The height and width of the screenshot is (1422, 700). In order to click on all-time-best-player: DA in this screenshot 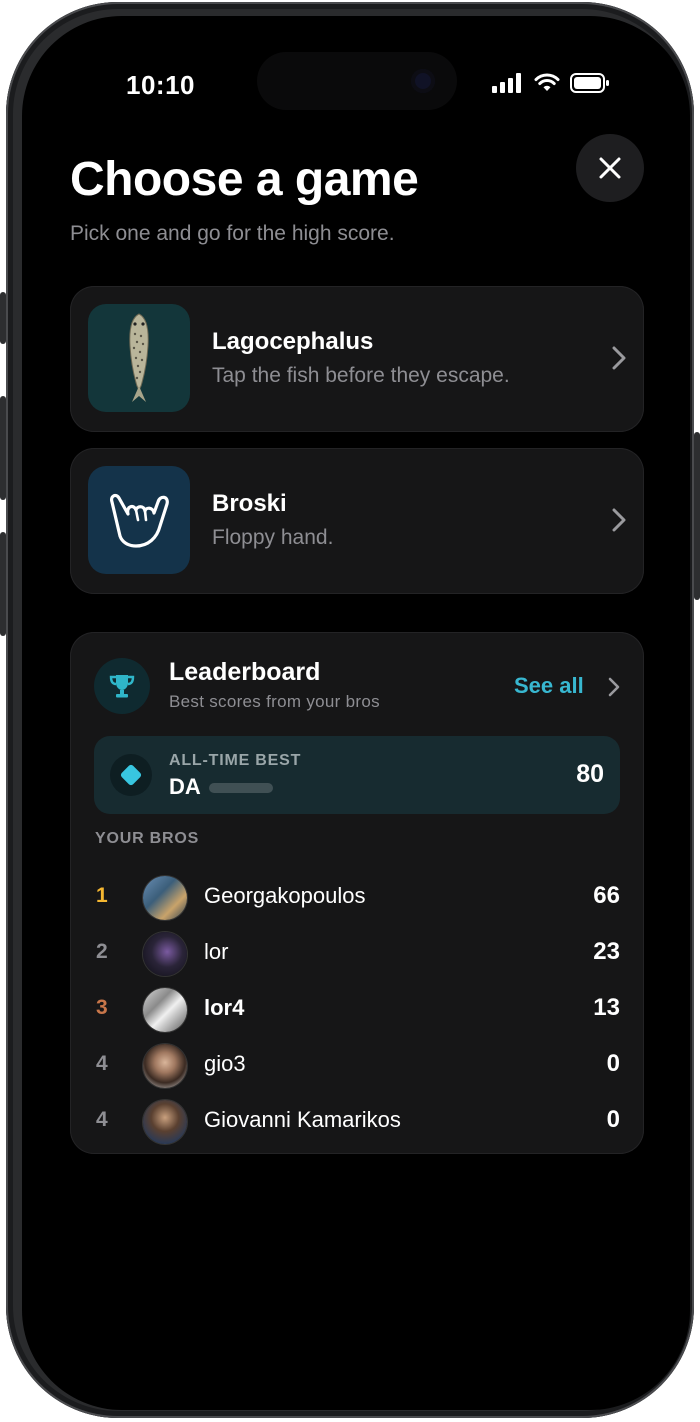, I will do `click(185, 786)`.